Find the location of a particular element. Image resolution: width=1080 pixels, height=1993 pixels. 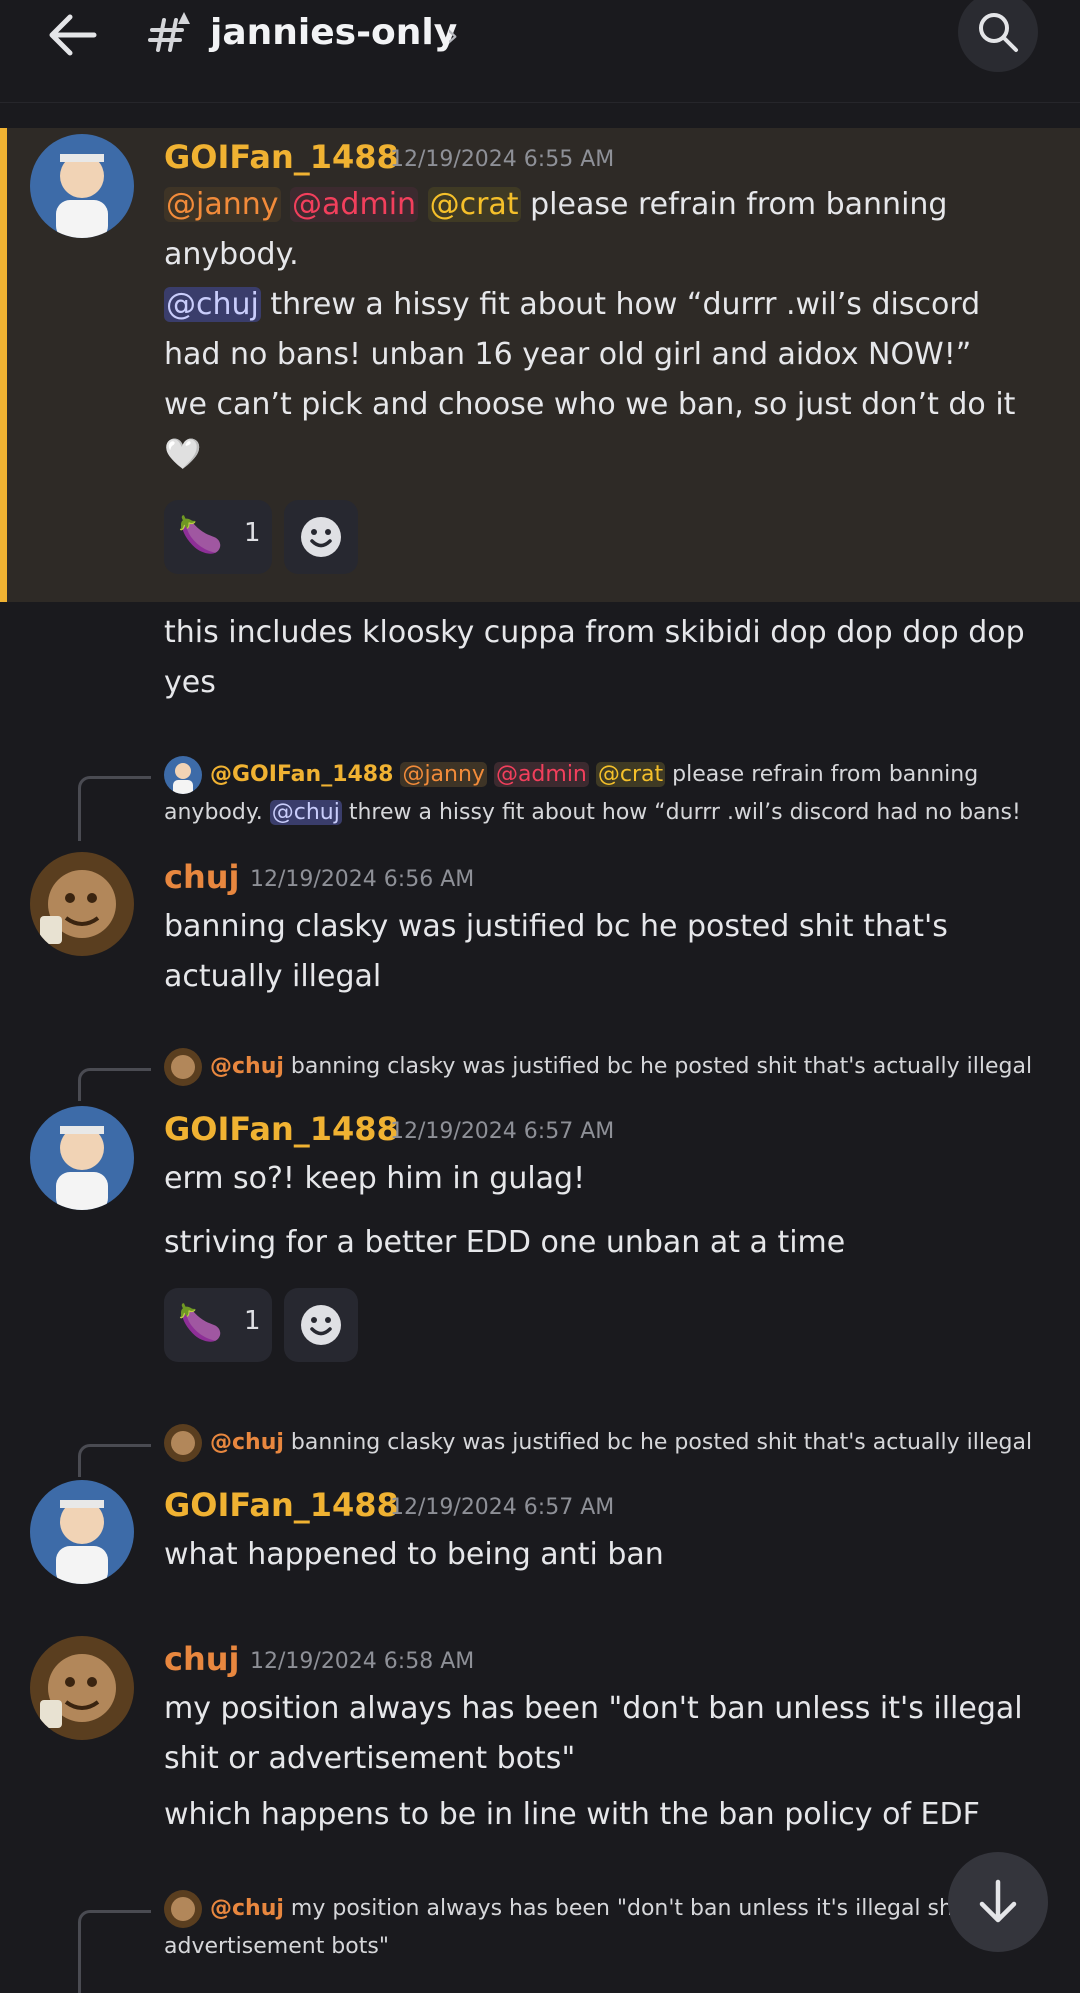

message-content: what happened to being anti ban is located at coordinates (414, 1554).